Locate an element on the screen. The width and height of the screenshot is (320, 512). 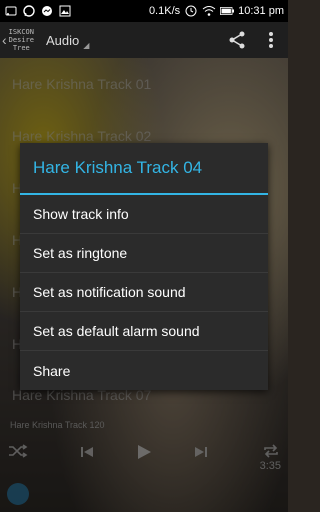
wifi-icon is located at coordinates (209, 11).